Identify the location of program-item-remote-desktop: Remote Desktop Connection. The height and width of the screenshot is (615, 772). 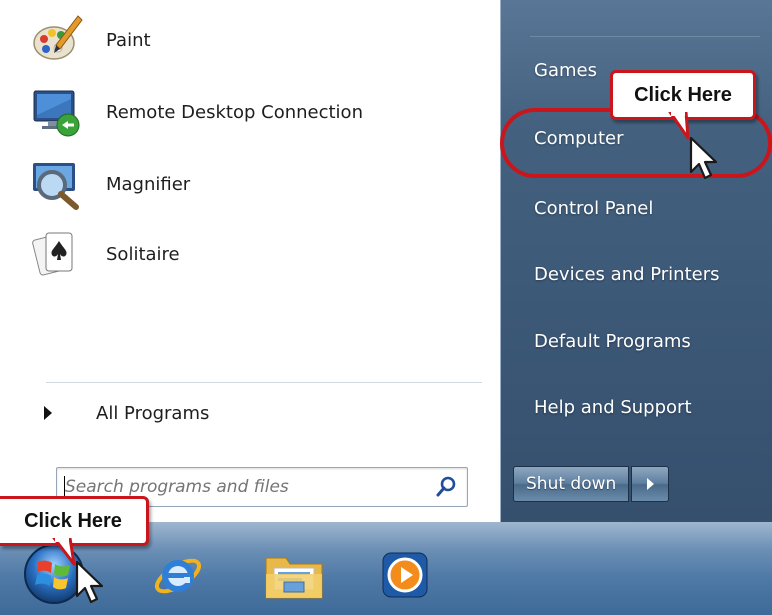
(260, 112).